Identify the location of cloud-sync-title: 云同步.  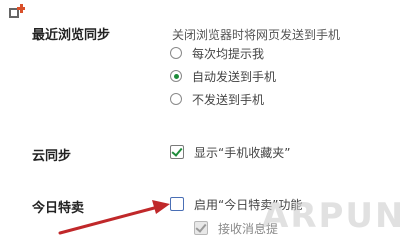
(52, 156).